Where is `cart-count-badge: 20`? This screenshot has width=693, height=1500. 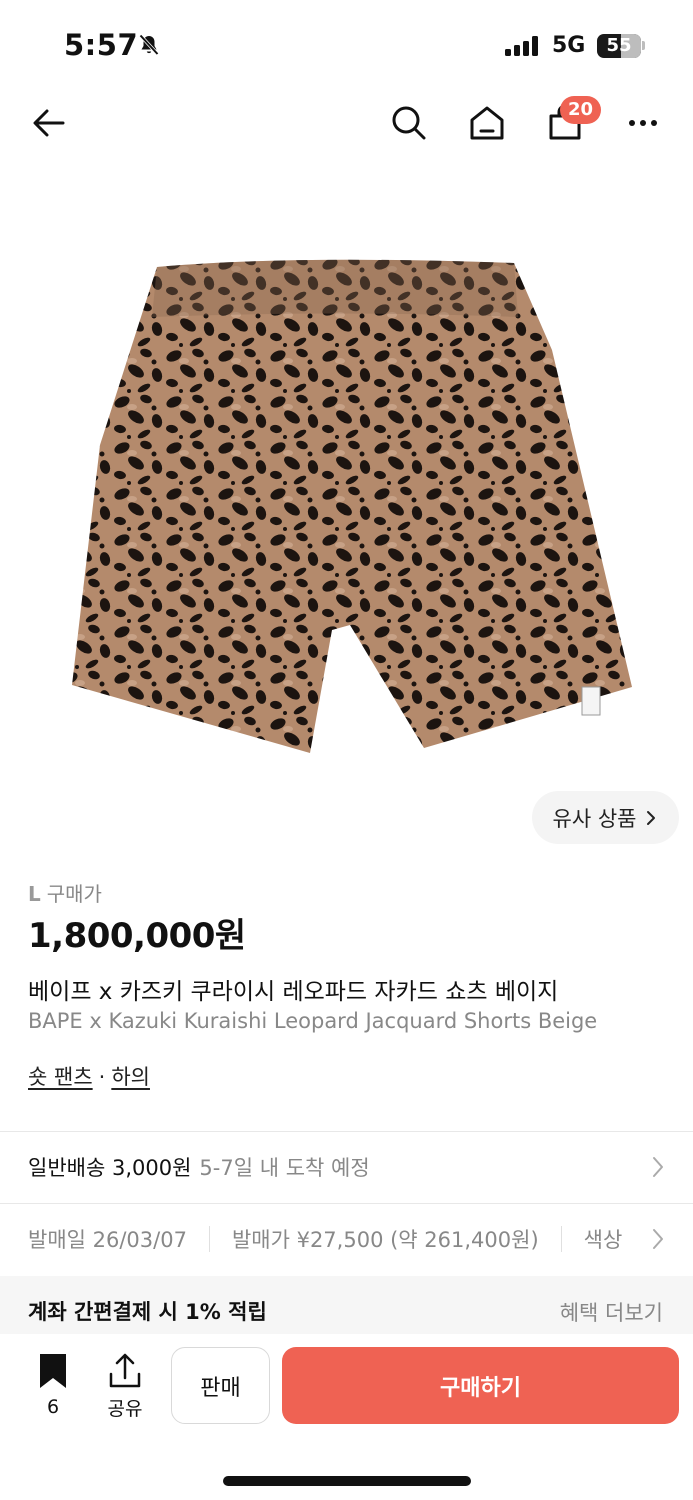 cart-count-badge: 20 is located at coordinates (580, 110).